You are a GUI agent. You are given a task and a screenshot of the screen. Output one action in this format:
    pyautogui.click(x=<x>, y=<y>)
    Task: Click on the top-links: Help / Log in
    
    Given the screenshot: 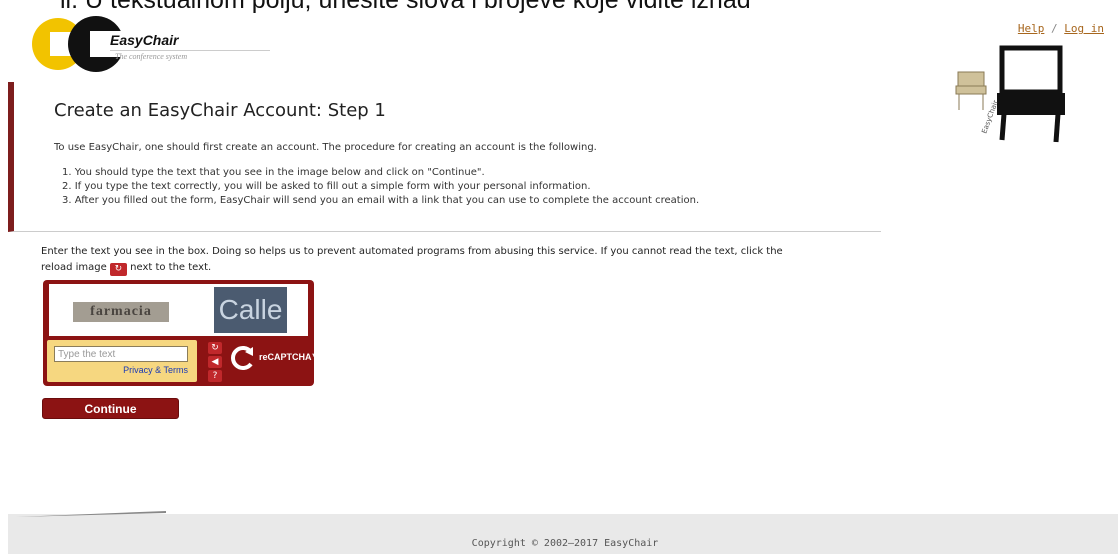 What is the action you would take?
    pyautogui.click(x=1061, y=28)
    